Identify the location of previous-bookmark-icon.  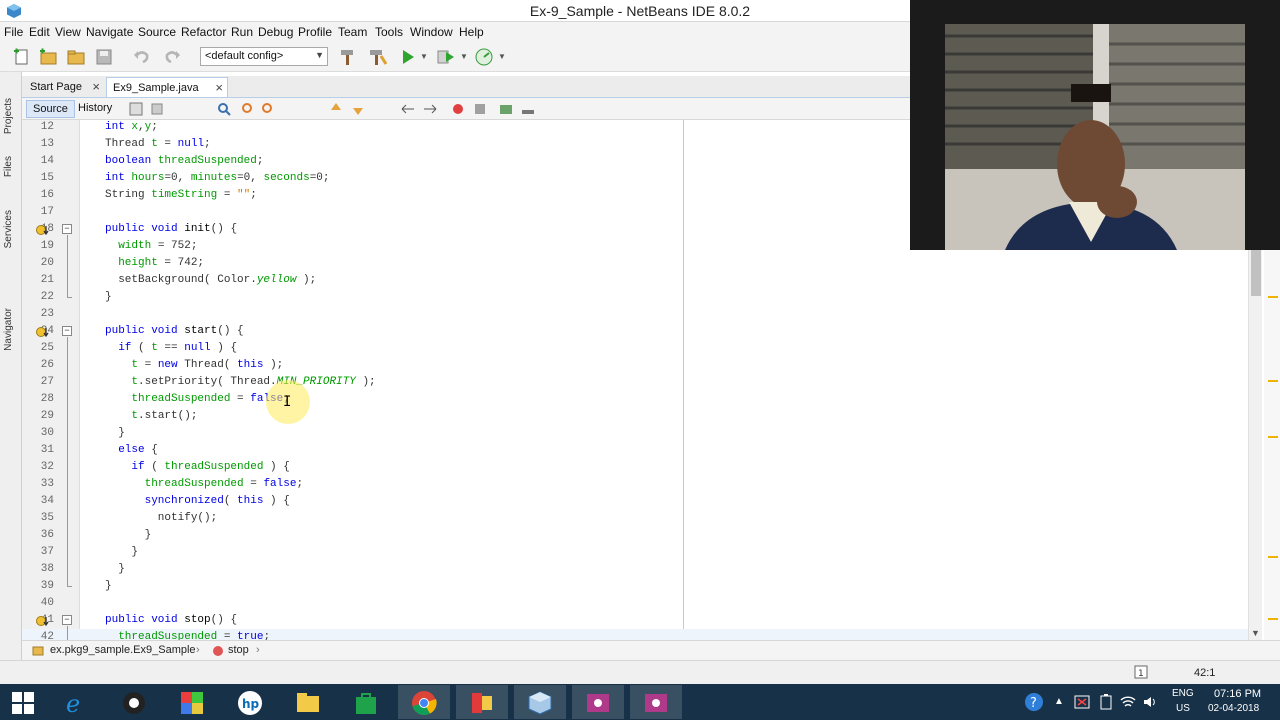
(336, 109).